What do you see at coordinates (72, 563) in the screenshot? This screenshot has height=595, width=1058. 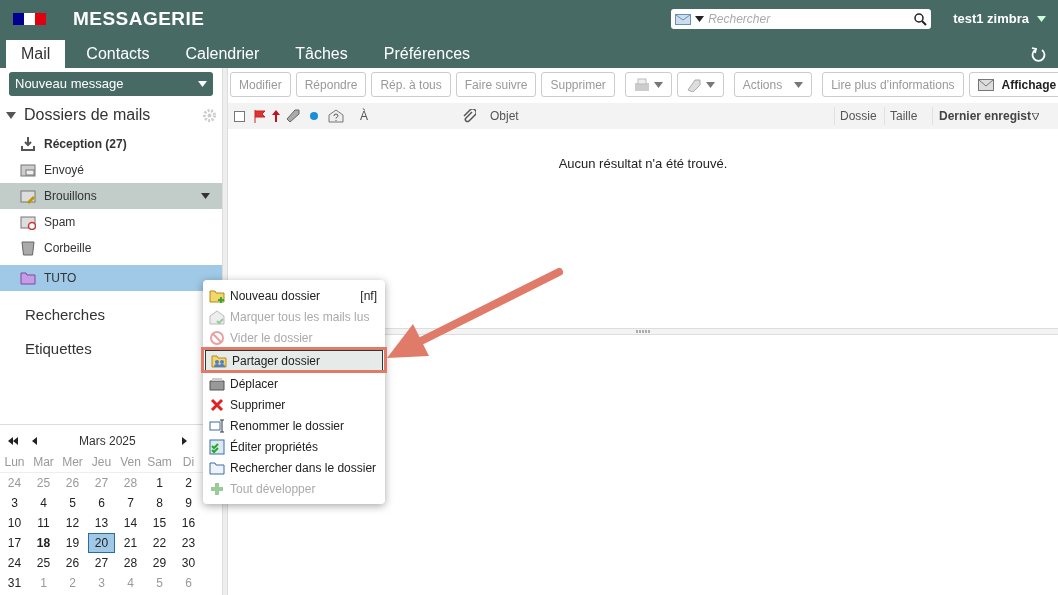 I see `calendar-day: 26` at bounding box center [72, 563].